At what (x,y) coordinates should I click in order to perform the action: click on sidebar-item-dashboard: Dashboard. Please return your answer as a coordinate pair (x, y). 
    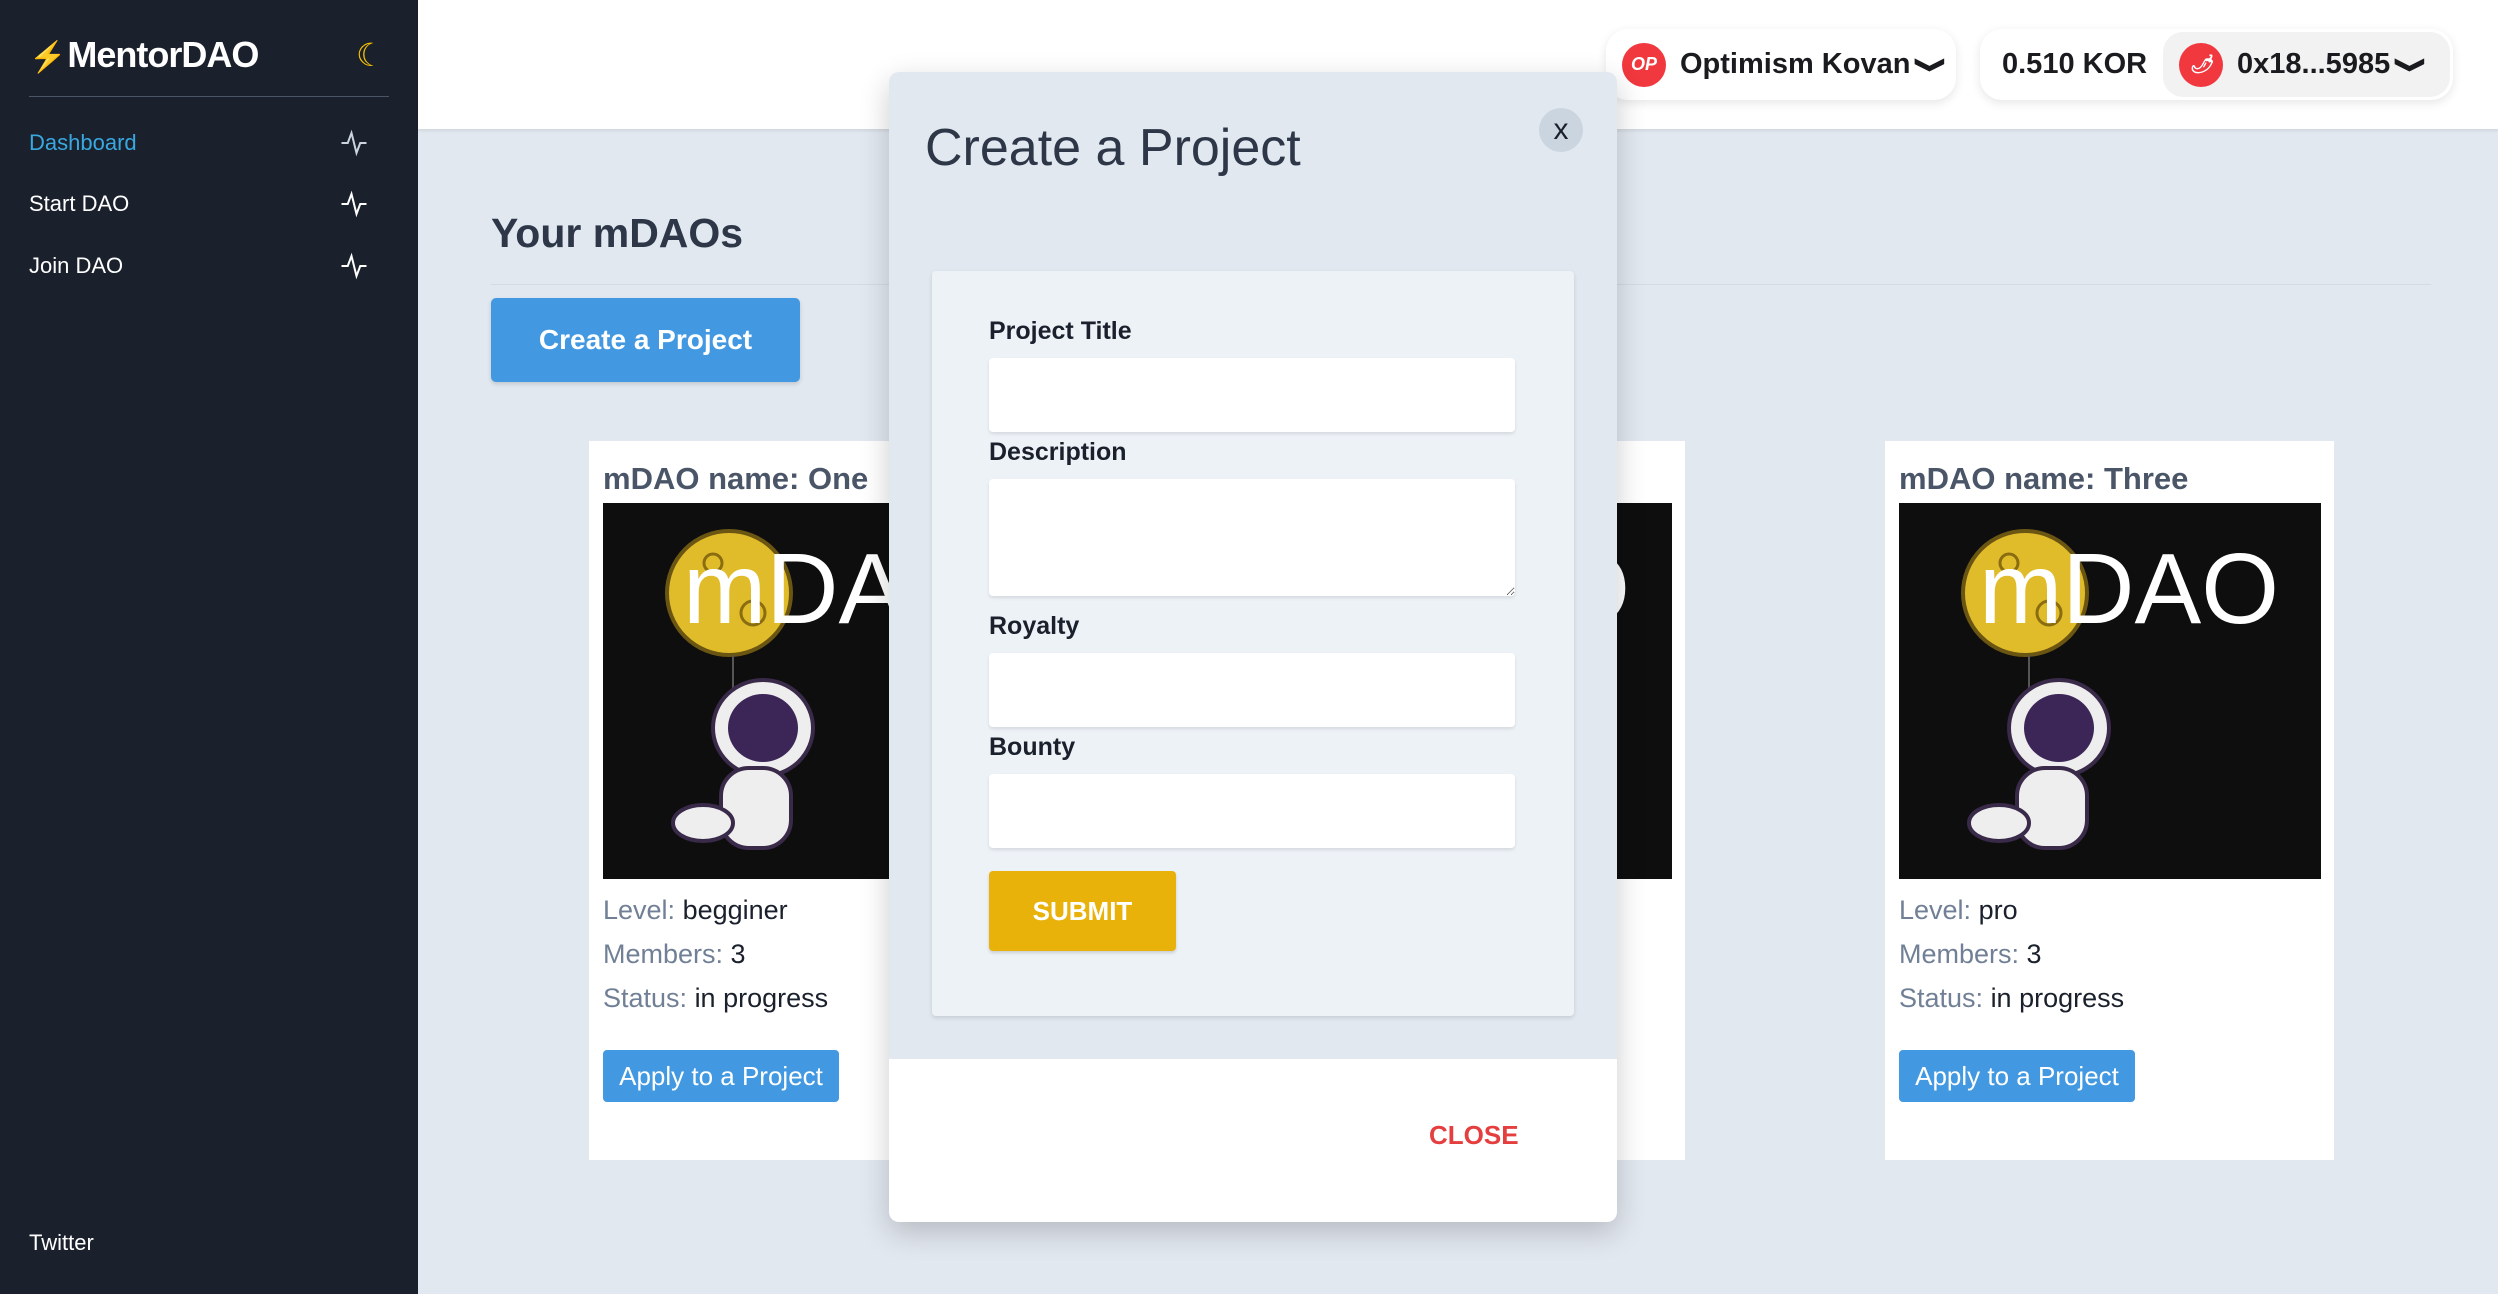
    Looking at the image, I should click on (199, 143).